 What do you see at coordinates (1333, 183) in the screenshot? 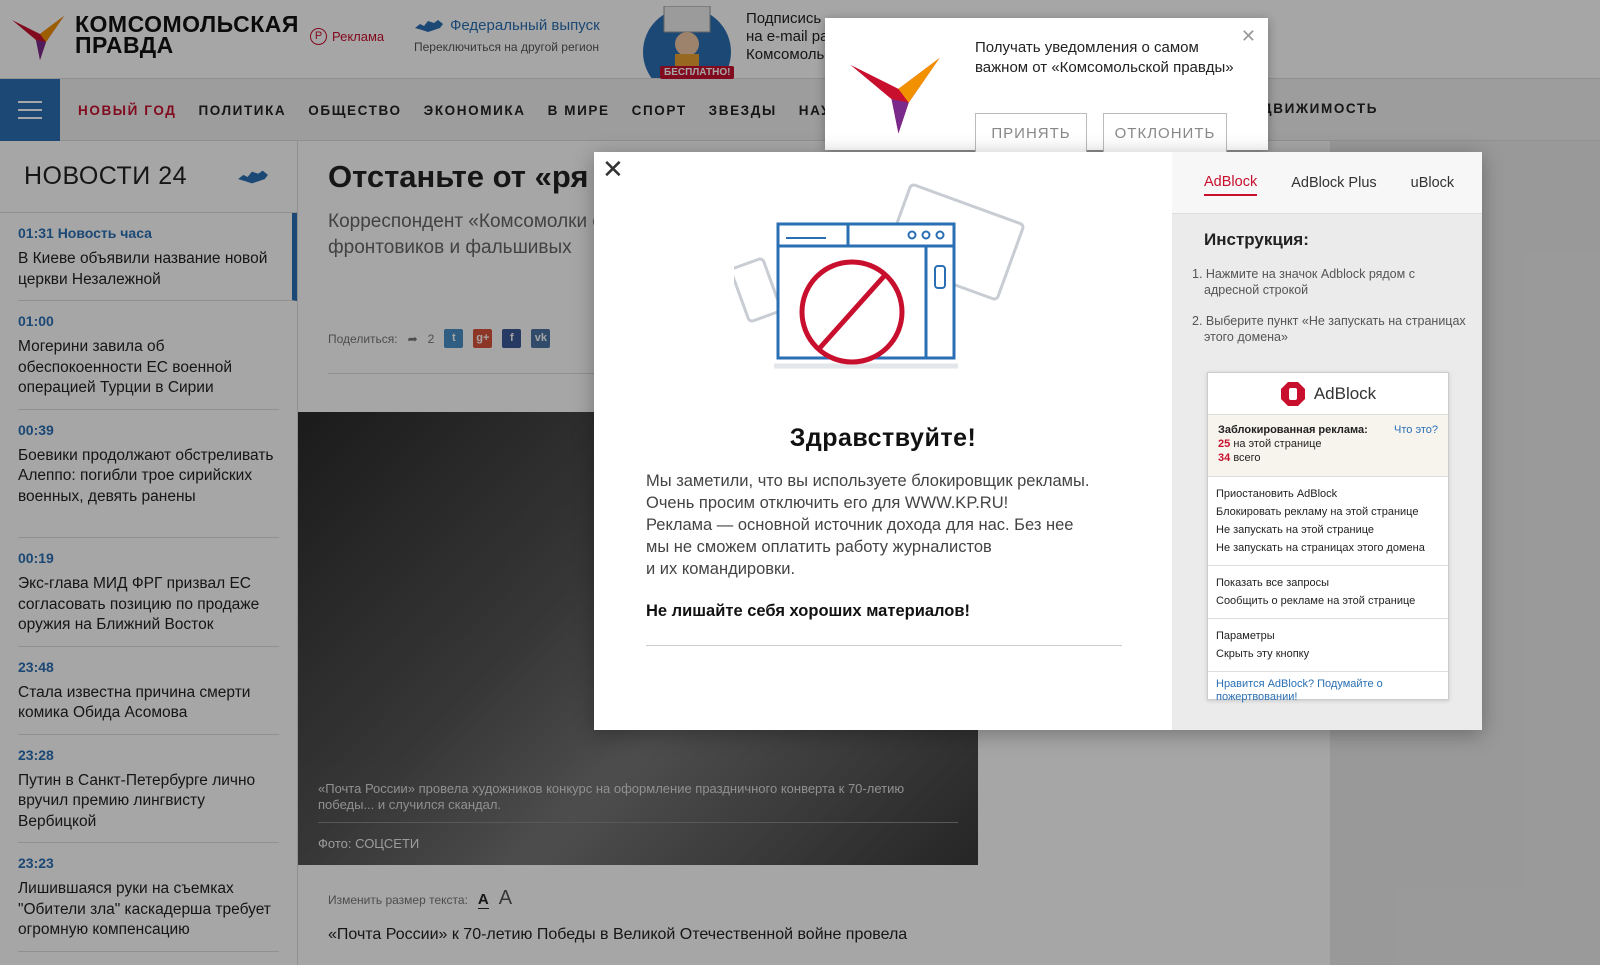
I see `tab-adblock-plus: AdBlock Plus` at bounding box center [1333, 183].